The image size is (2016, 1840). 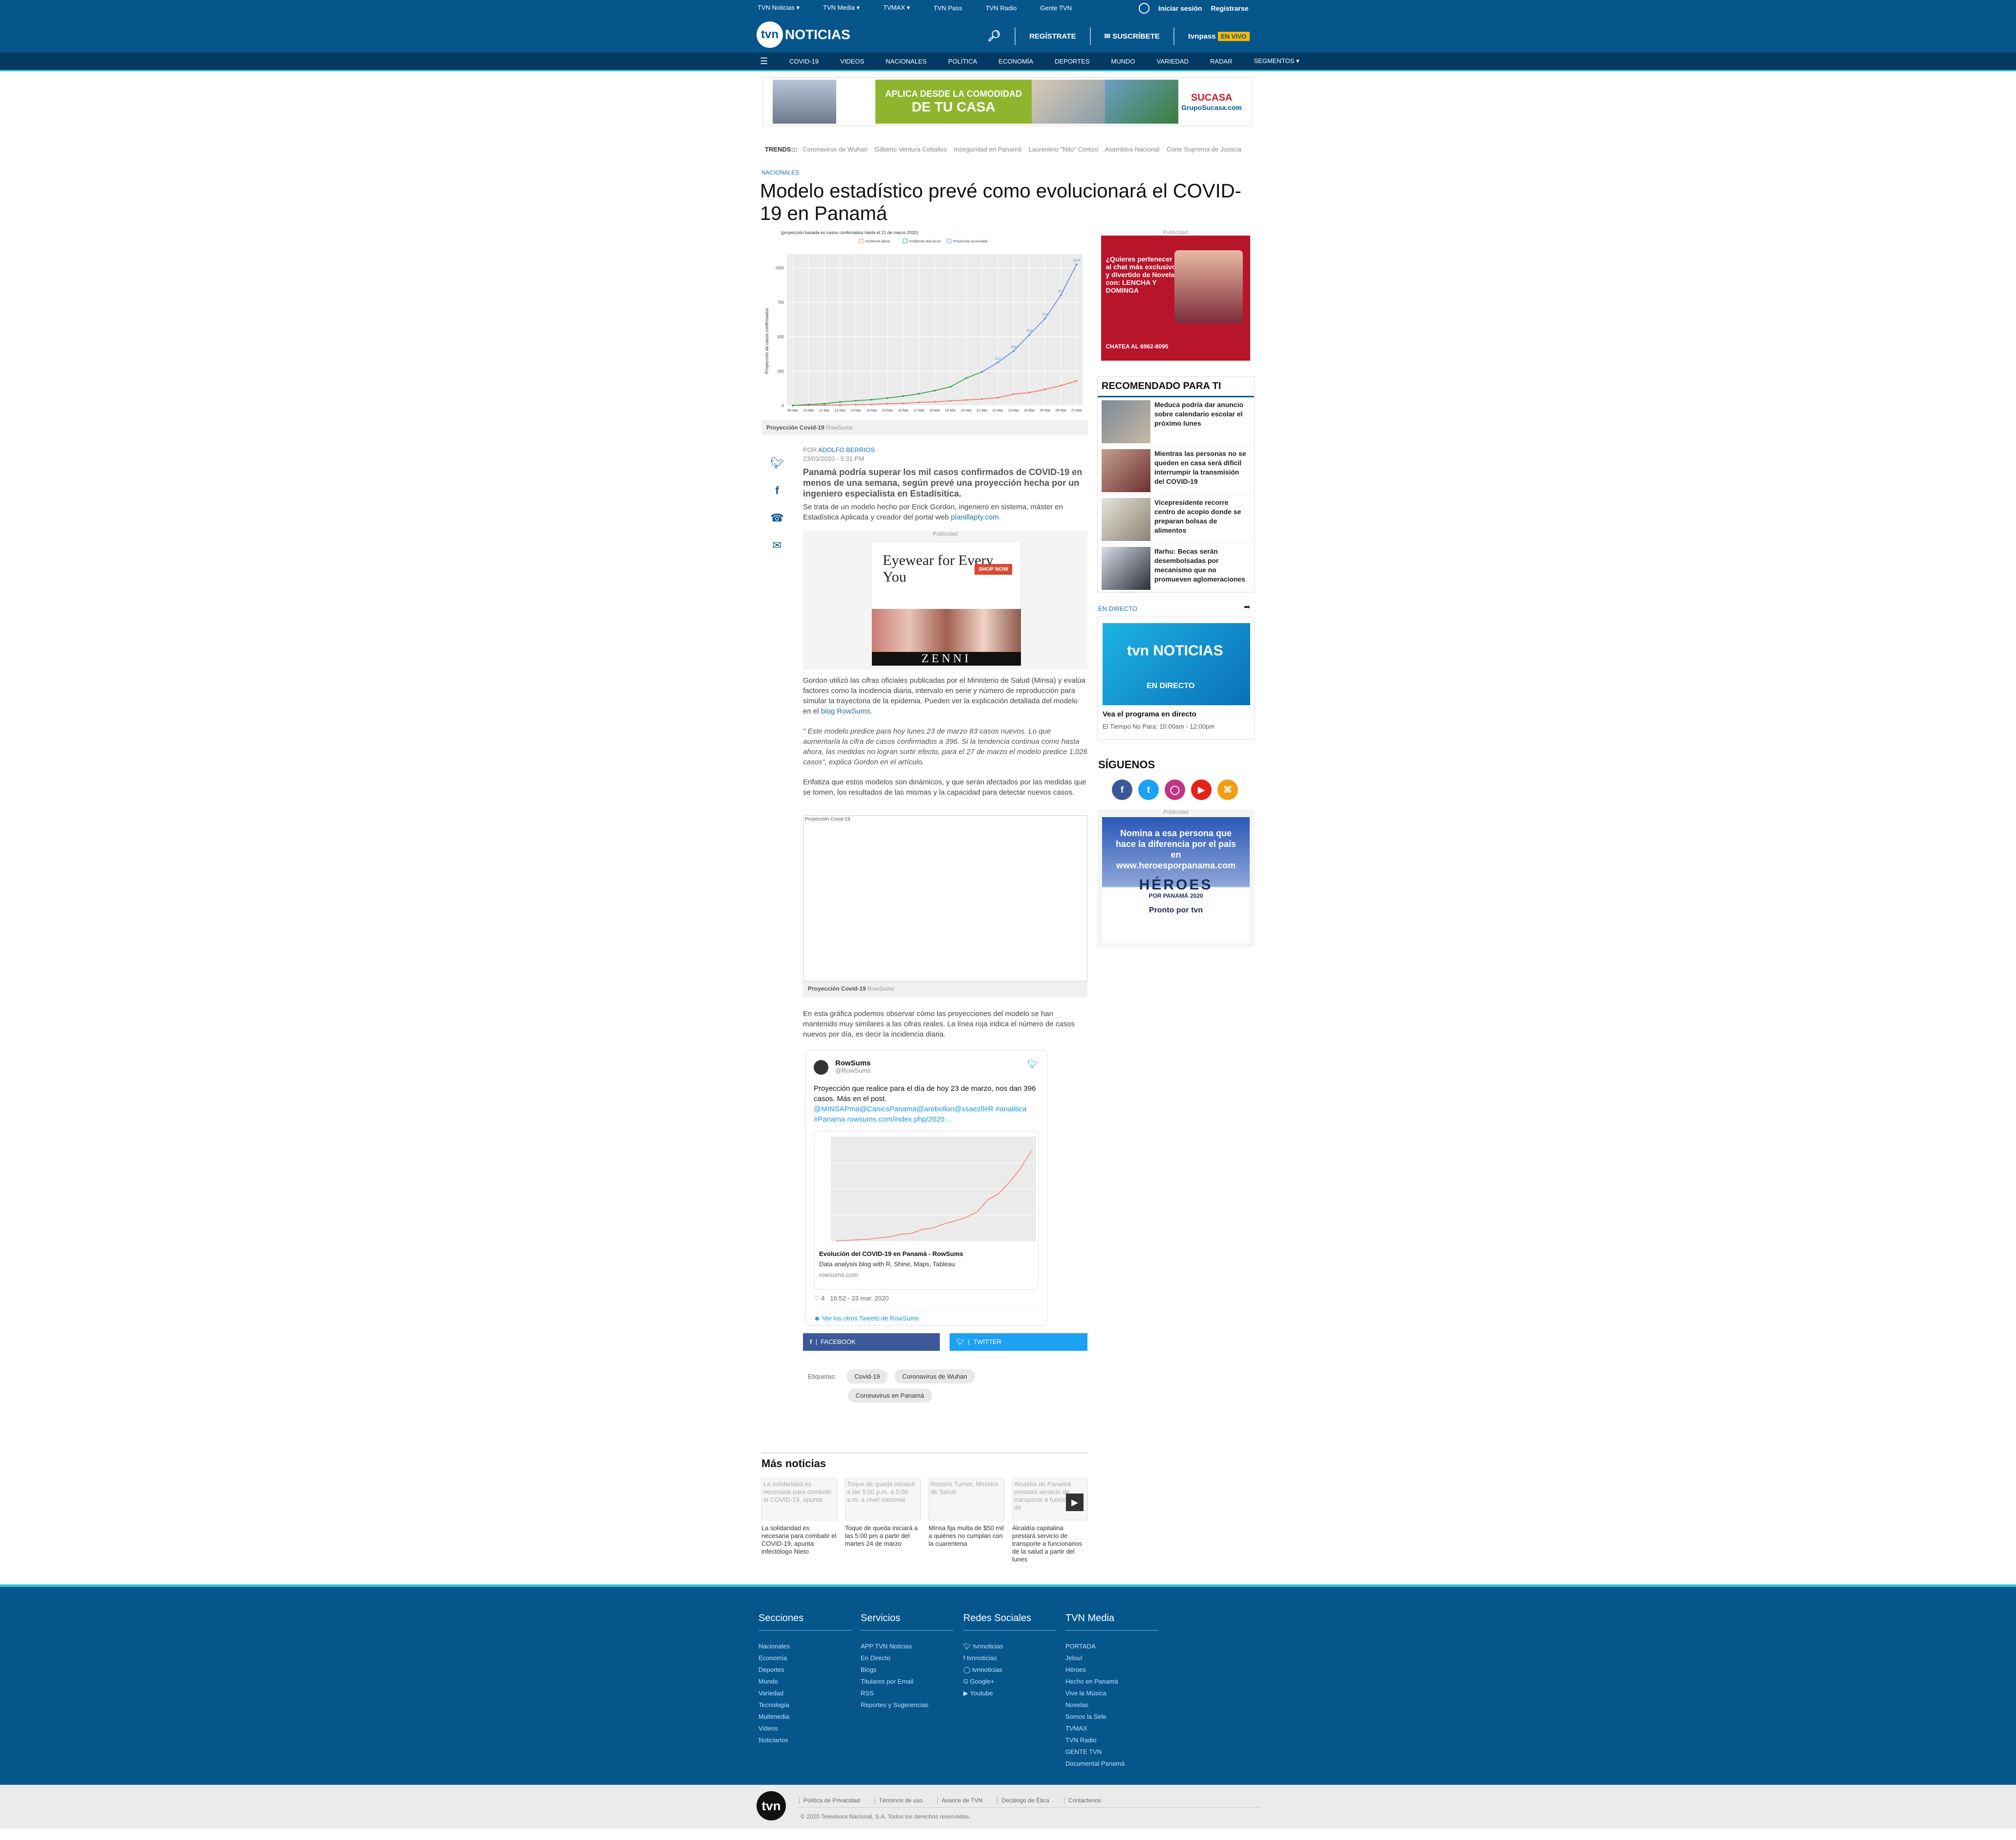 I want to click on author-link: ADOLFO BERRIOS, so click(x=847, y=450).